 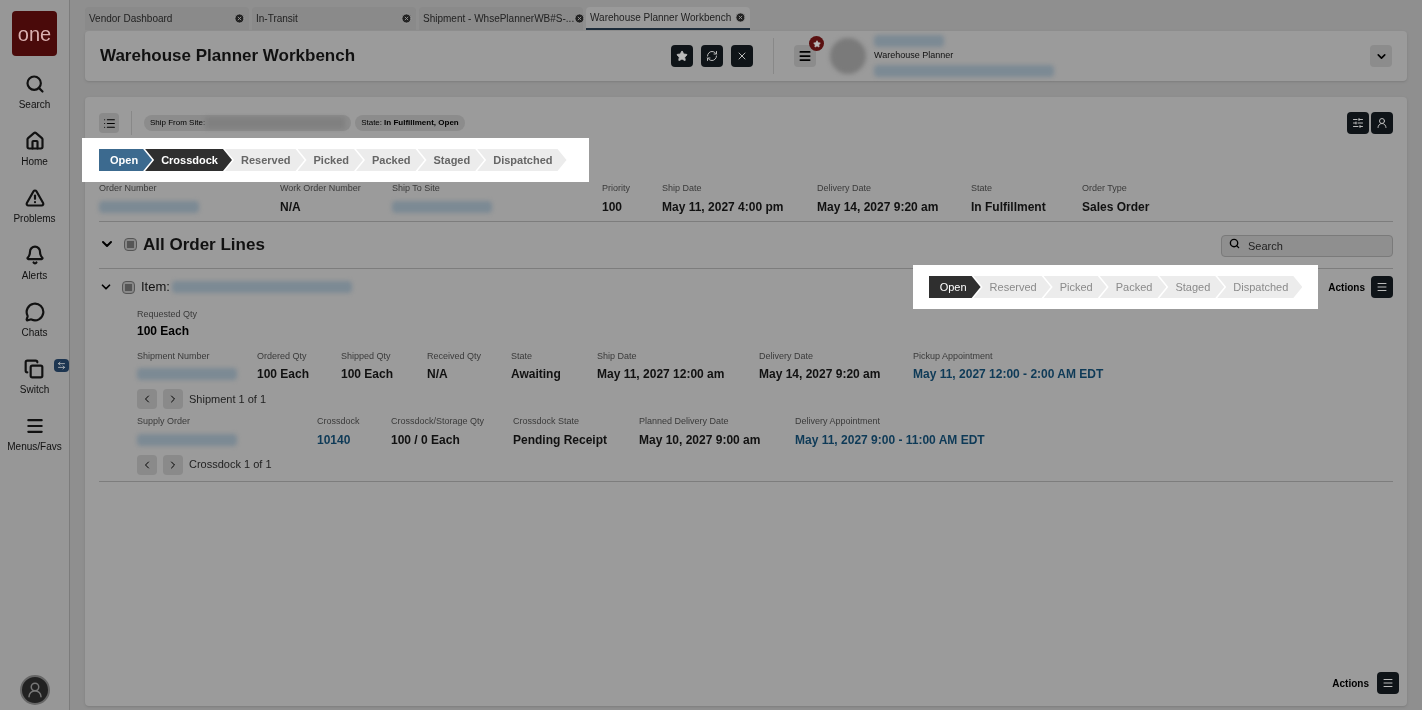 What do you see at coordinates (34, 369) in the screenshot?
I see `copy-icon` at bounding box center [34, 369].